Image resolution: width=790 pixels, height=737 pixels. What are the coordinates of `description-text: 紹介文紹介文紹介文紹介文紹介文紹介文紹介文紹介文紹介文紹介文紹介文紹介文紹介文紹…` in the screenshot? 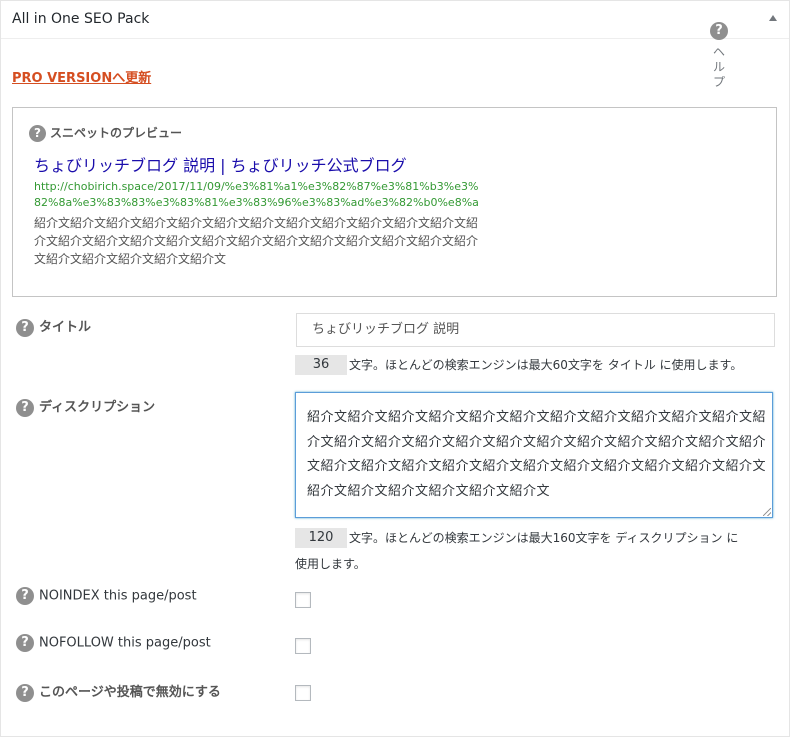 It's located at (537, 454).